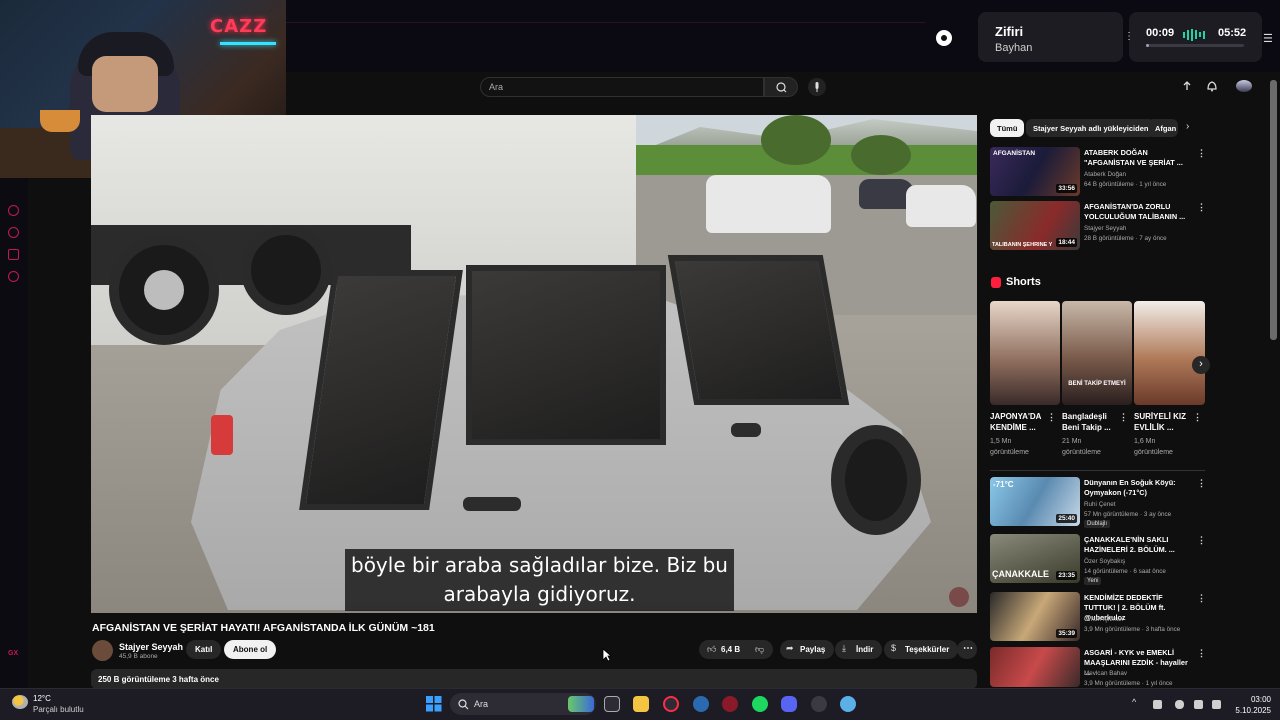 Image resolution: width=1280 pixels, height=720 pixels. What do you see at coordinates (1066, 518) in the screenshot?
I see `duration-badge: 25:40` at bounding box center [1066, 518].